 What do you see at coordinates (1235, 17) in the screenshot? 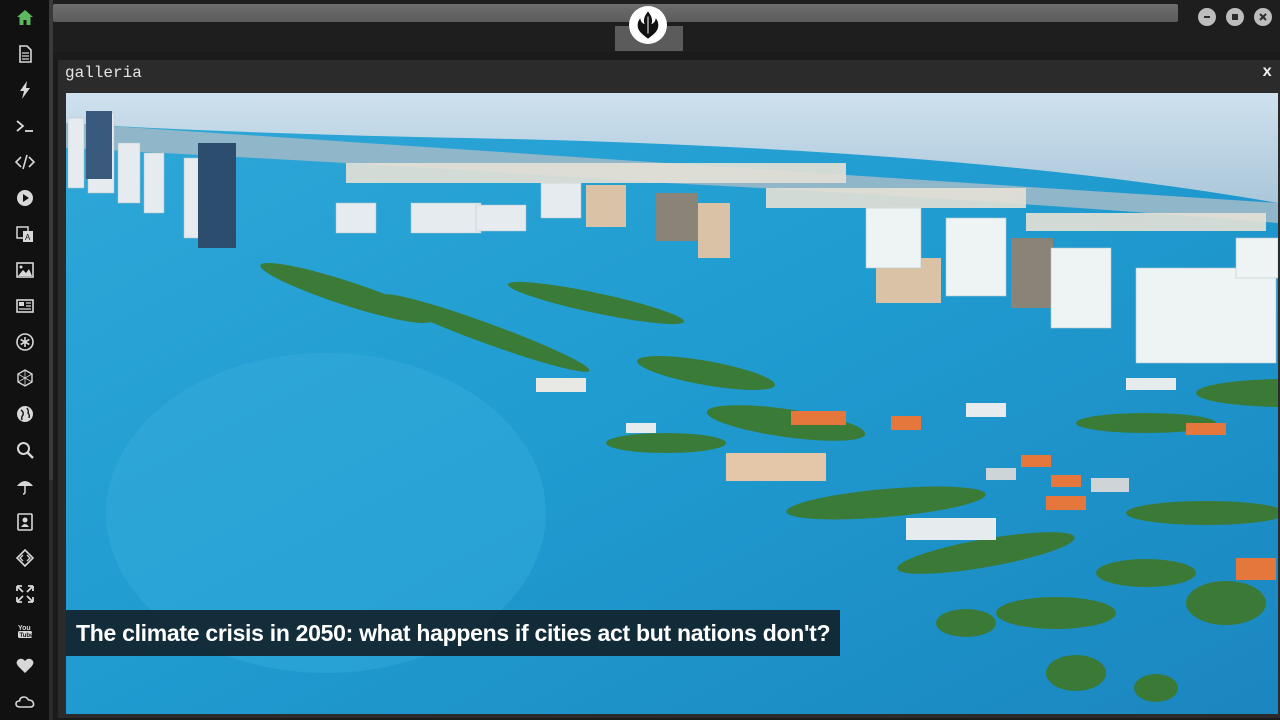
I see `maximize-button` at bounding box center [1235, 17].